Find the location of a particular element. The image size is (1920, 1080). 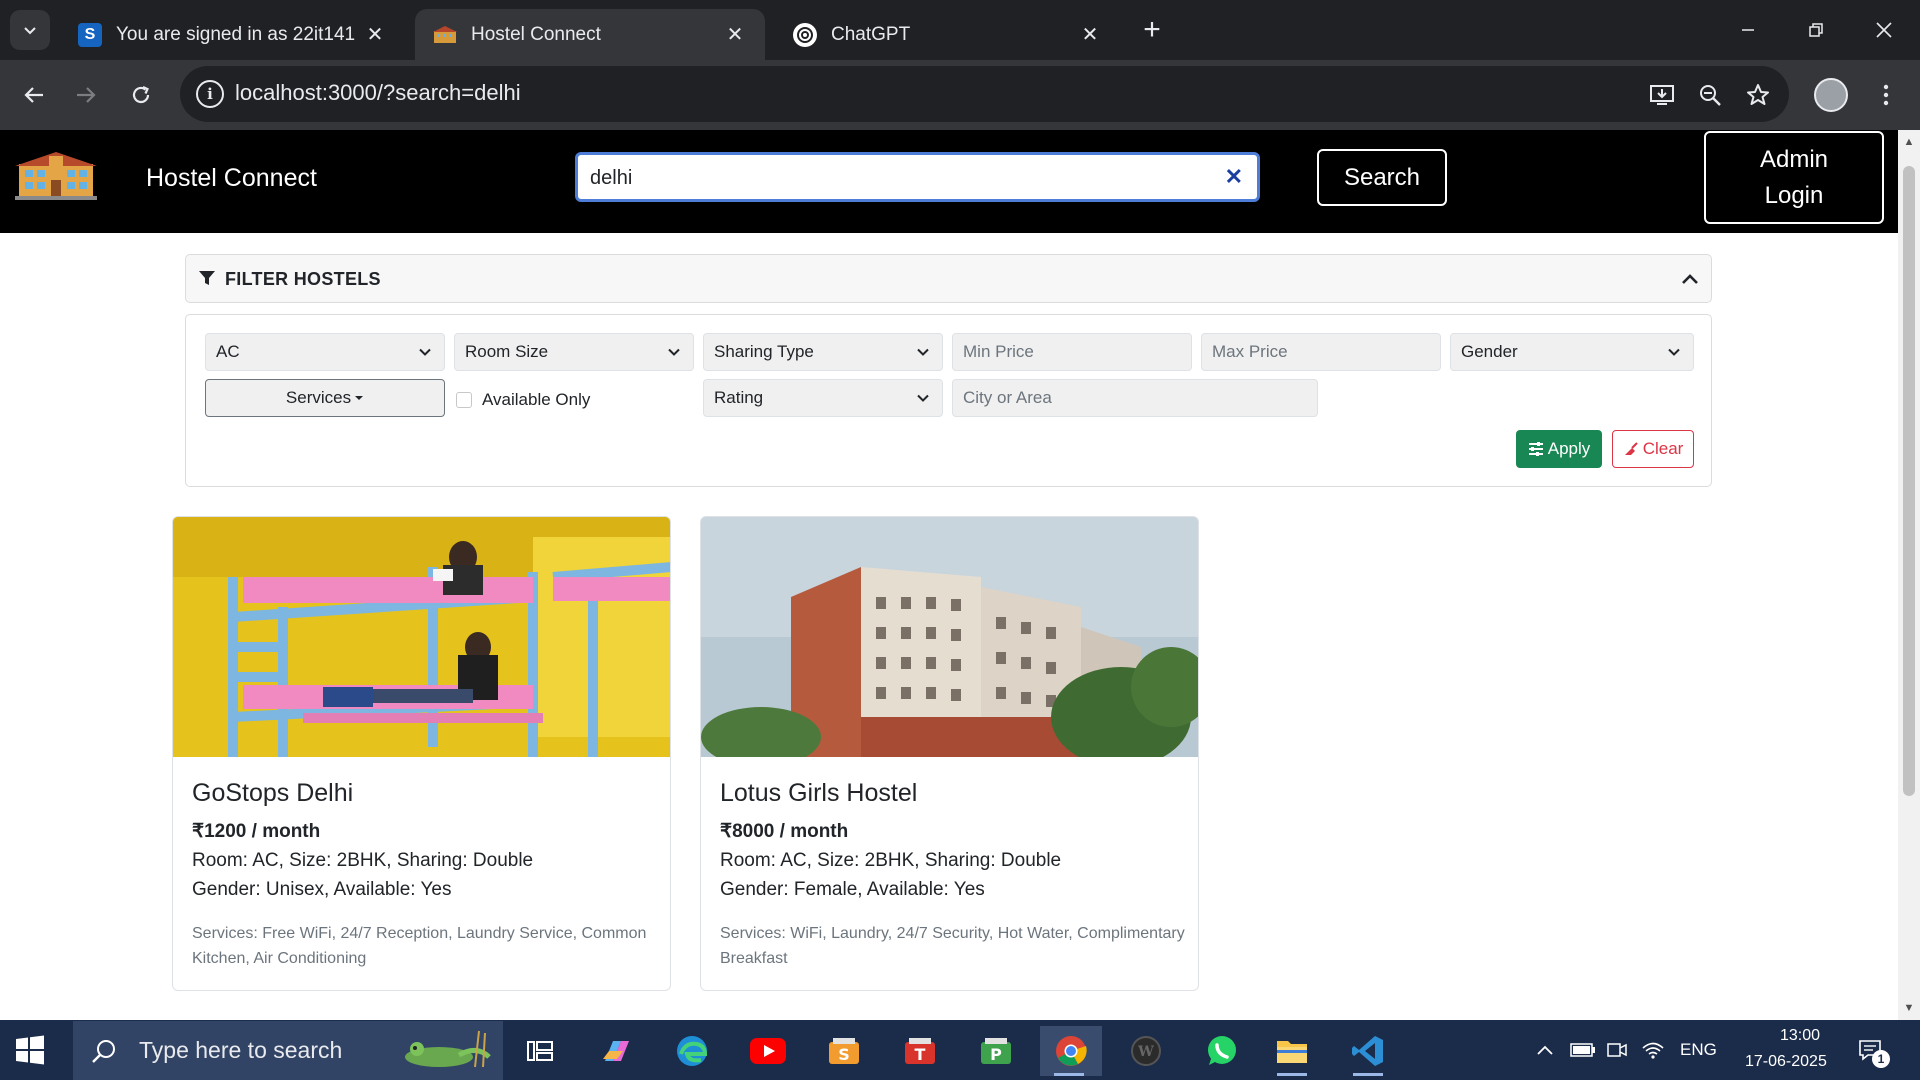

available-only-checkbox is located at coordinates (464, 400).